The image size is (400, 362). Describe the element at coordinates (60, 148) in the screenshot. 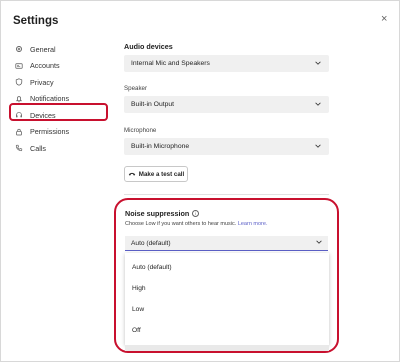

I see `nav-item-calls: Calls` at that location.